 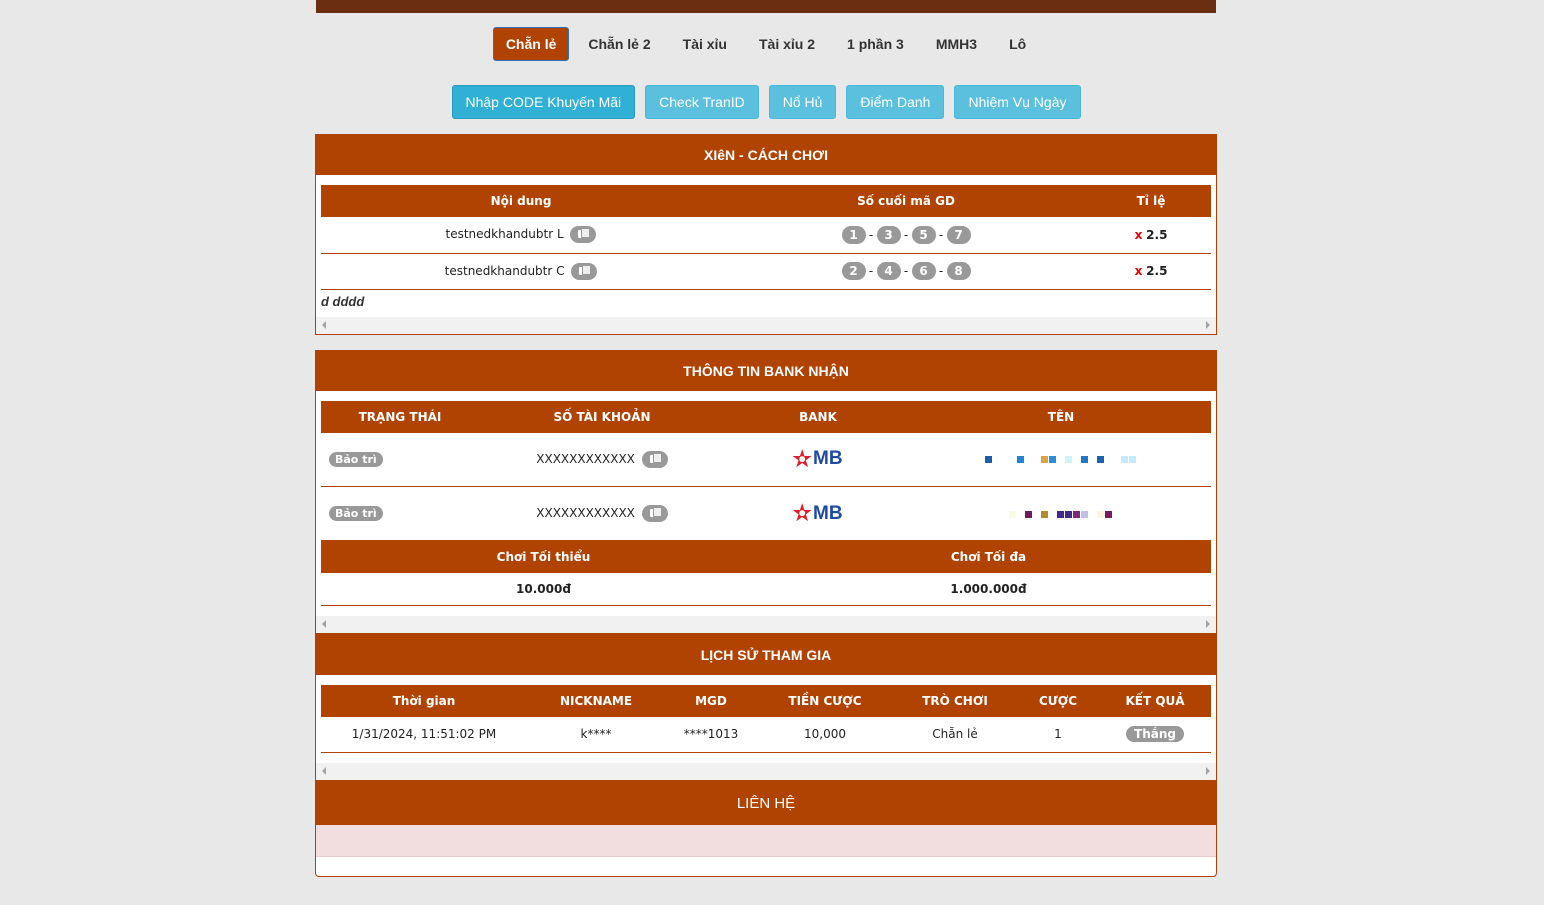 I want to click on digit-ball: 1, so click(x=853, y=234).